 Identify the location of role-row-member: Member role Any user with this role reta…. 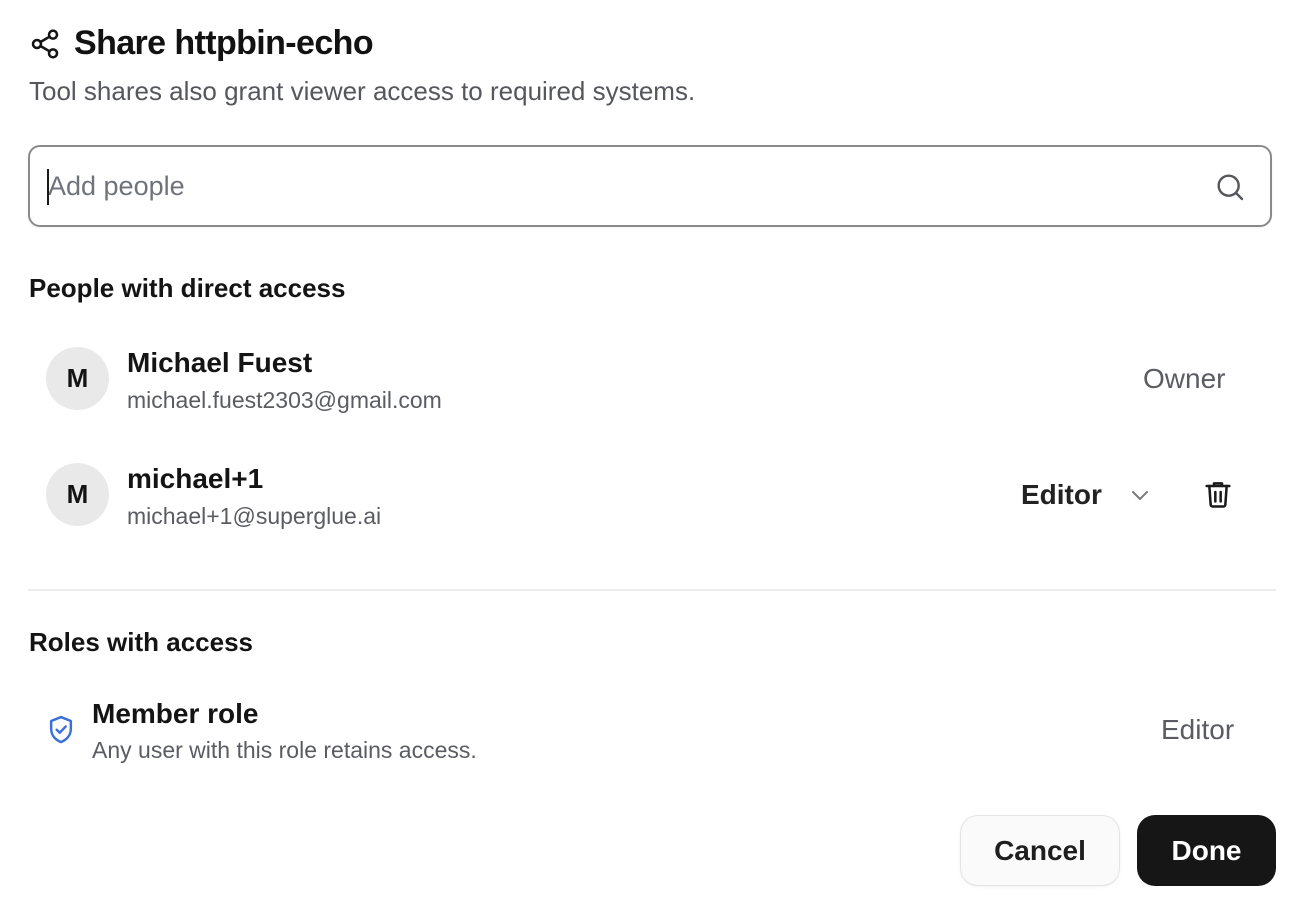
(654, 733).